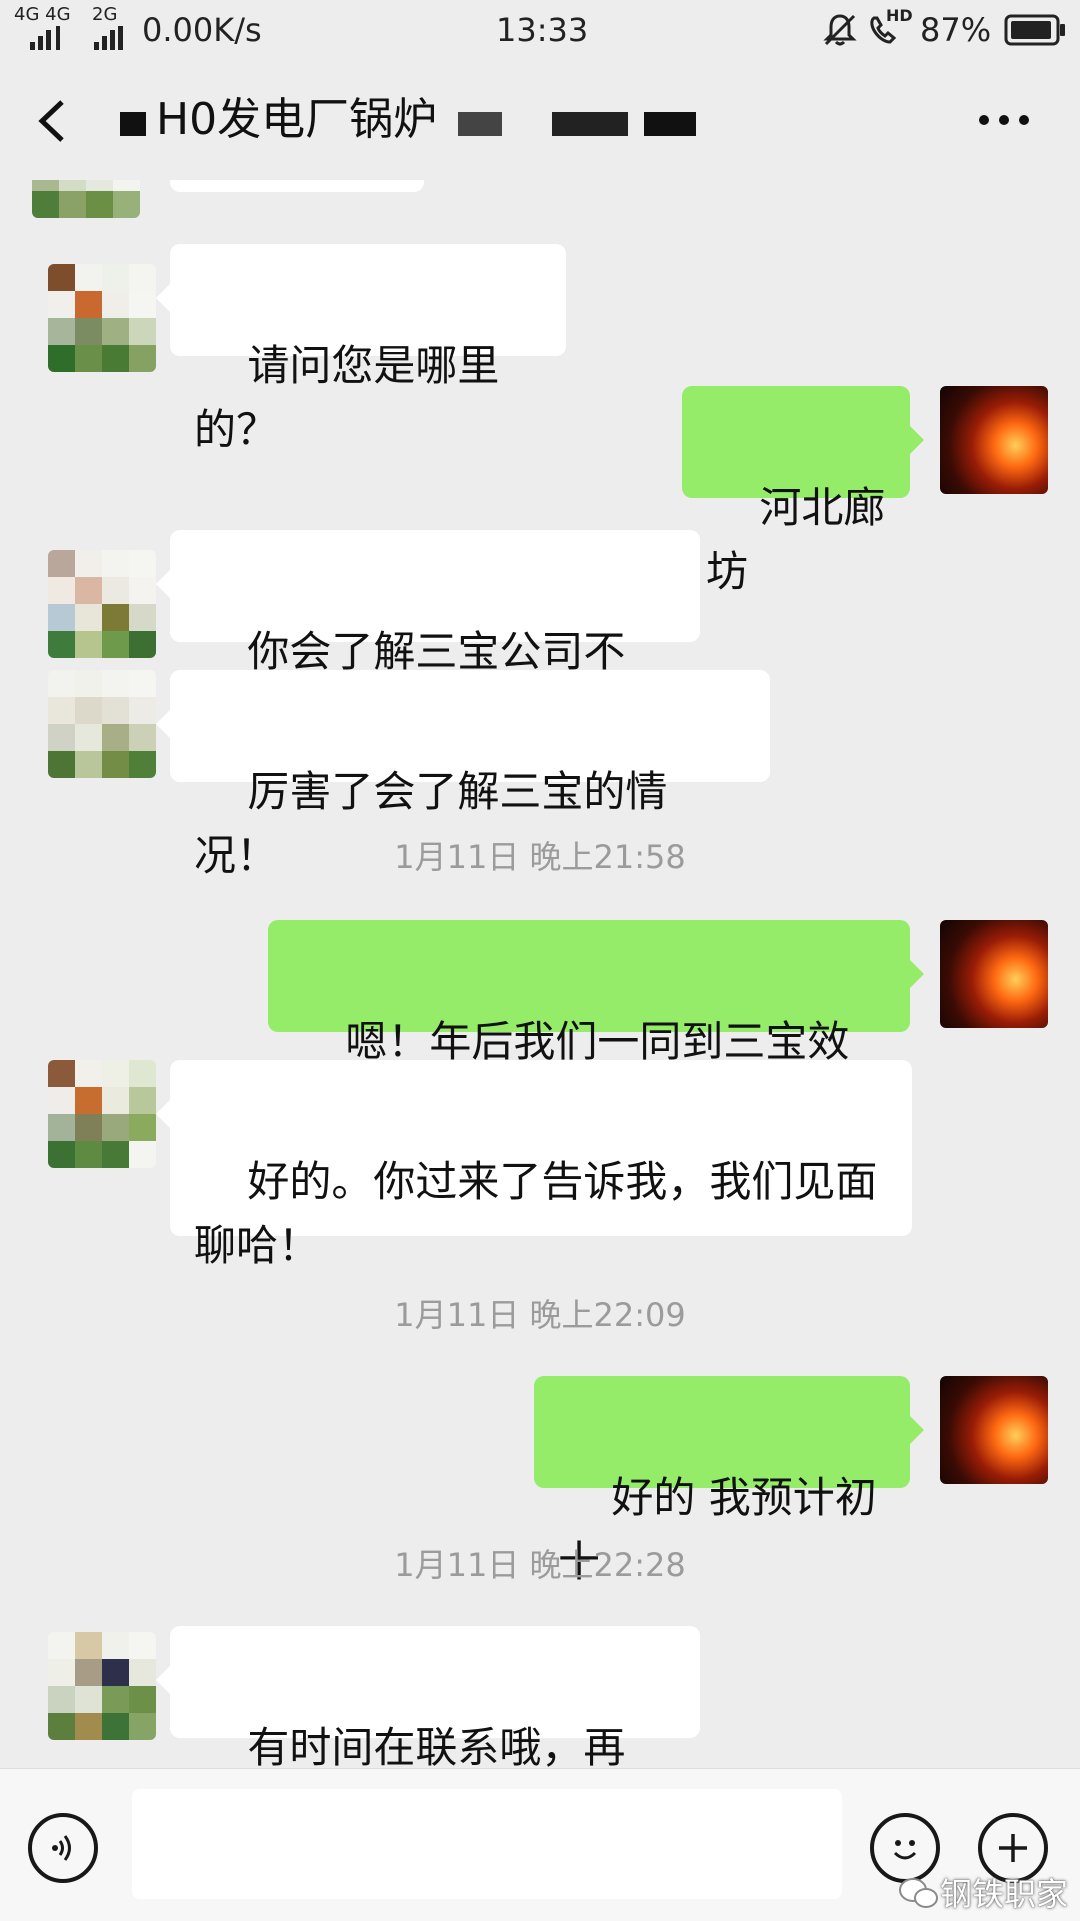  What do you see at coordinates (596, 1025) in the screenshot?
I see `message-bubble-mine: 嗯！年后我们一同到三宝效力` at bounding box center [596, 1025].